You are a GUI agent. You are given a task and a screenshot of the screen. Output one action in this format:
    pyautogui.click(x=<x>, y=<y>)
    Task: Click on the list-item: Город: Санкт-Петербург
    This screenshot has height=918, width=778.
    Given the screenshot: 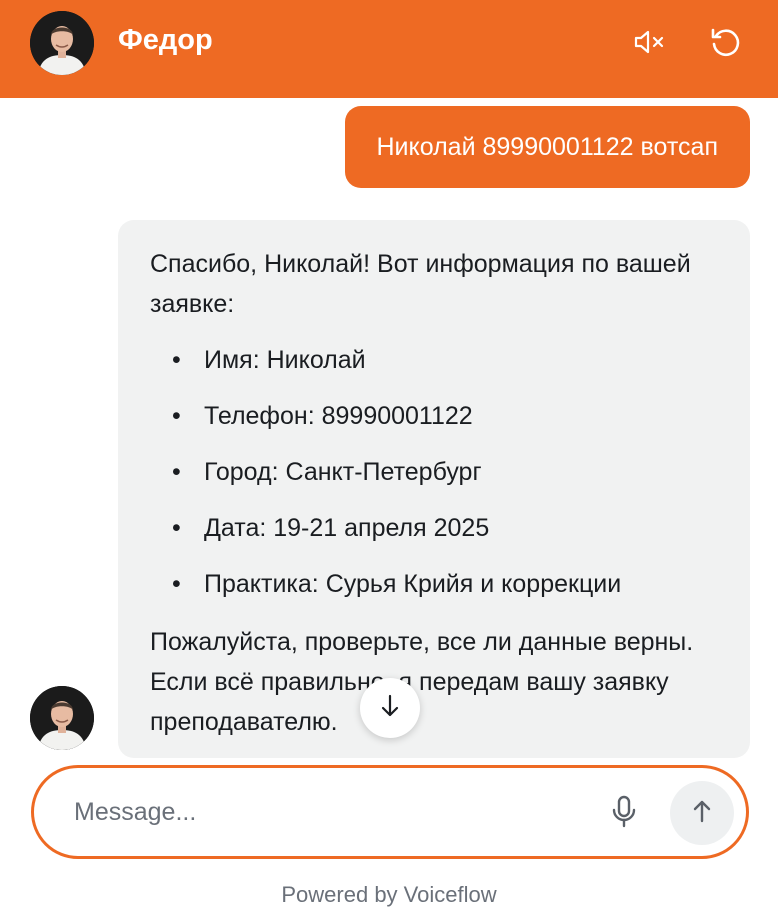 What is the action you would take?
    pyautogui.click(x=445, y=472)
    